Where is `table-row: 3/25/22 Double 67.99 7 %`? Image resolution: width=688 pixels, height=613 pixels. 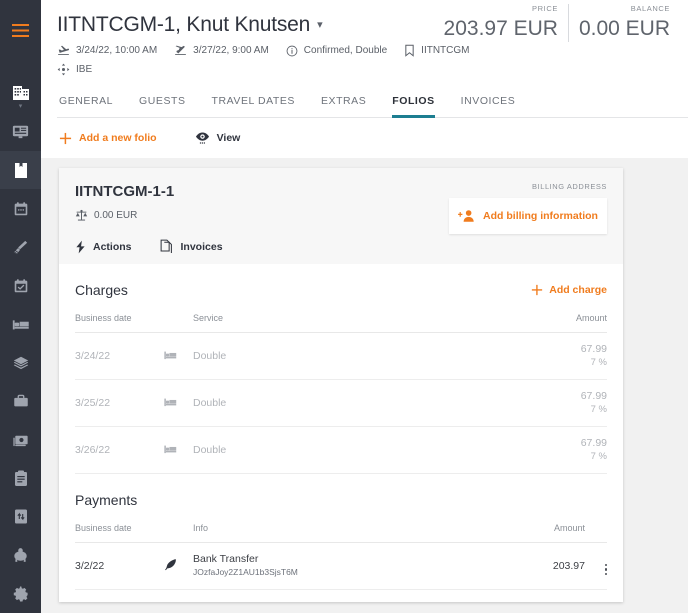 table-row: 3/25/22 Double 67.99 7 % is located at coordinates (341, 403).